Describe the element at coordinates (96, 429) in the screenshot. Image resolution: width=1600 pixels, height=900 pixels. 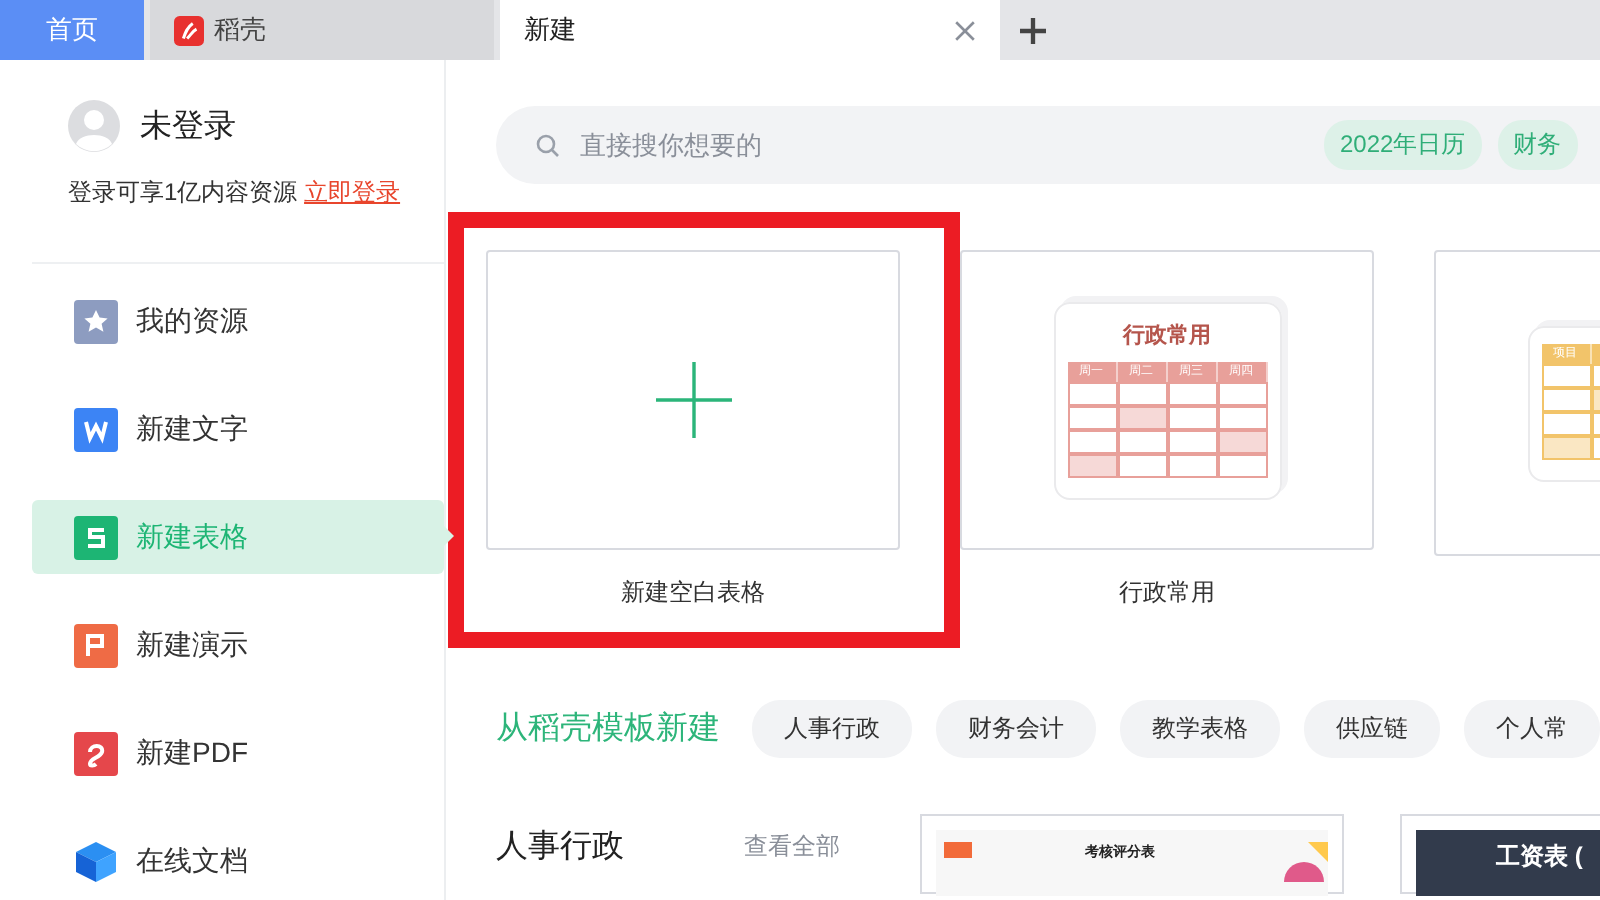
I see `document-icon` at that location.